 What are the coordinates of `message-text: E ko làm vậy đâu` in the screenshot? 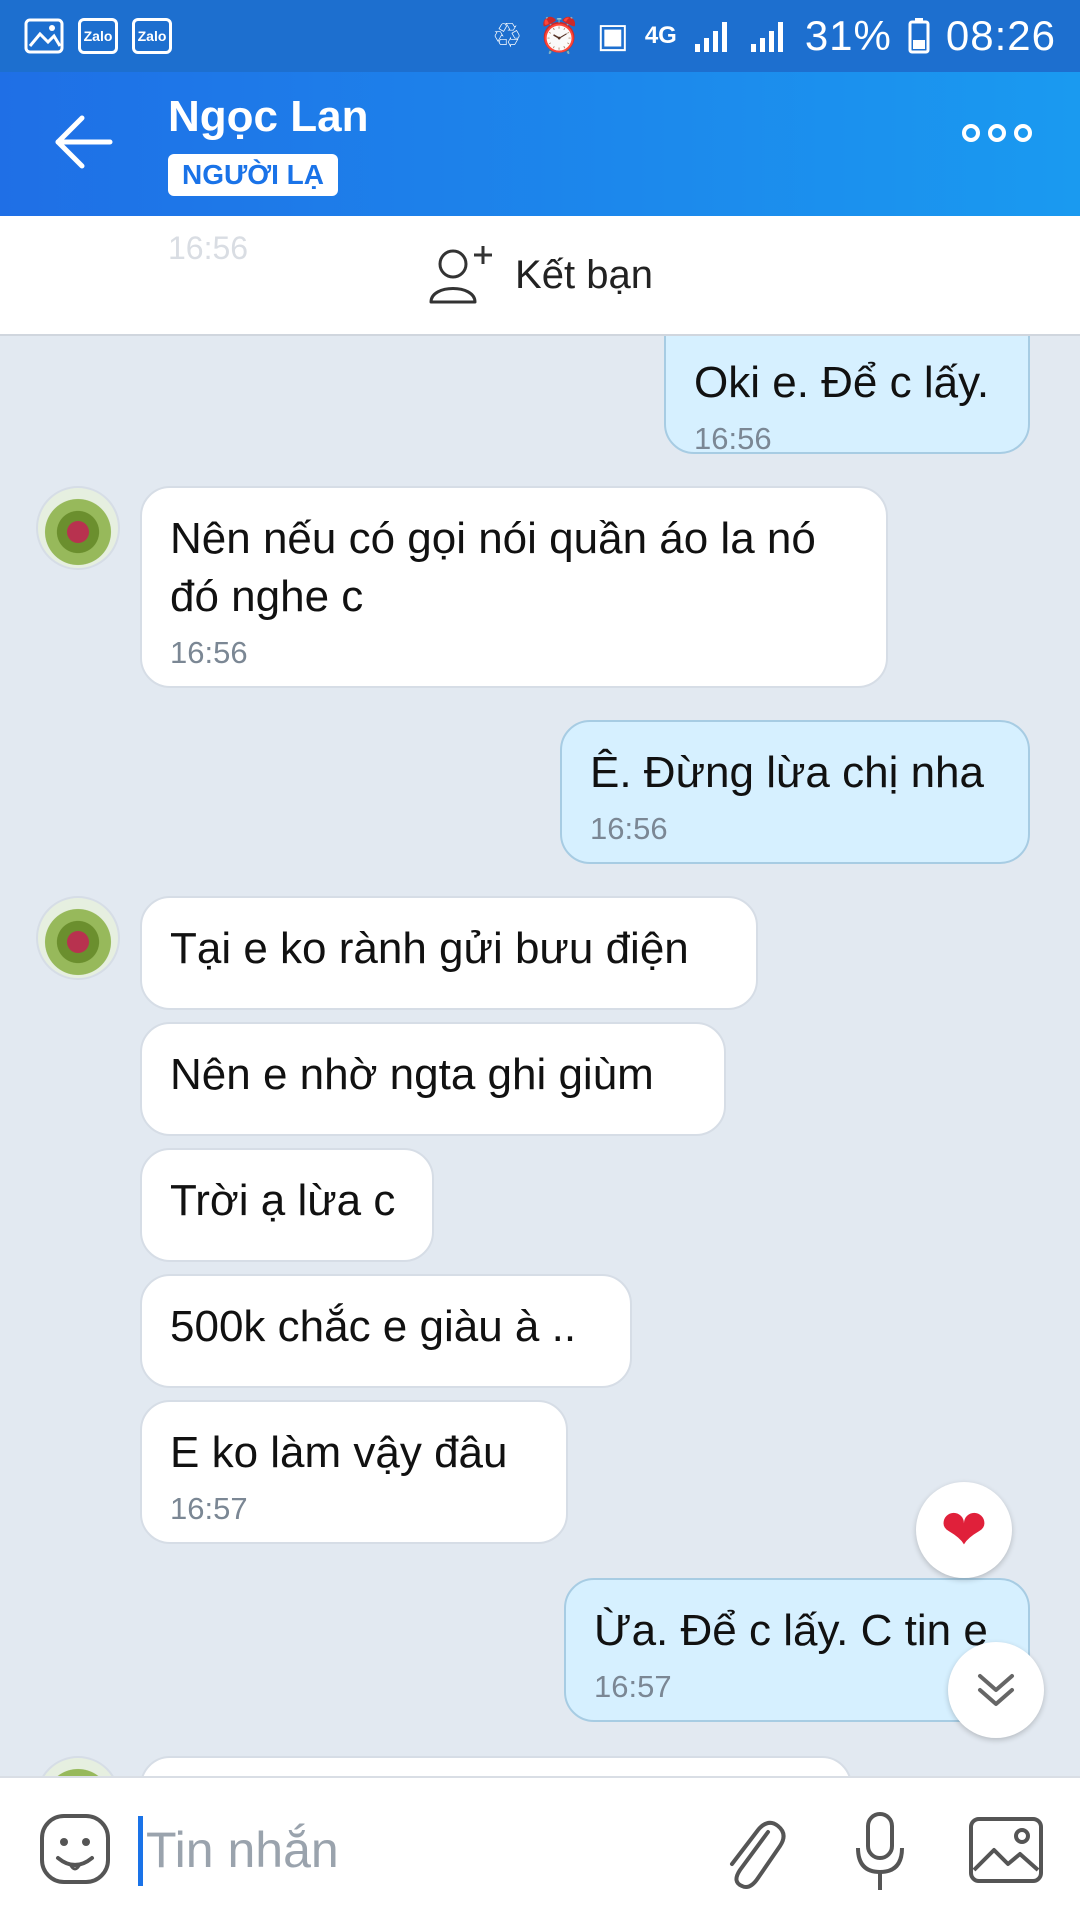 It's located at (339, 1452).